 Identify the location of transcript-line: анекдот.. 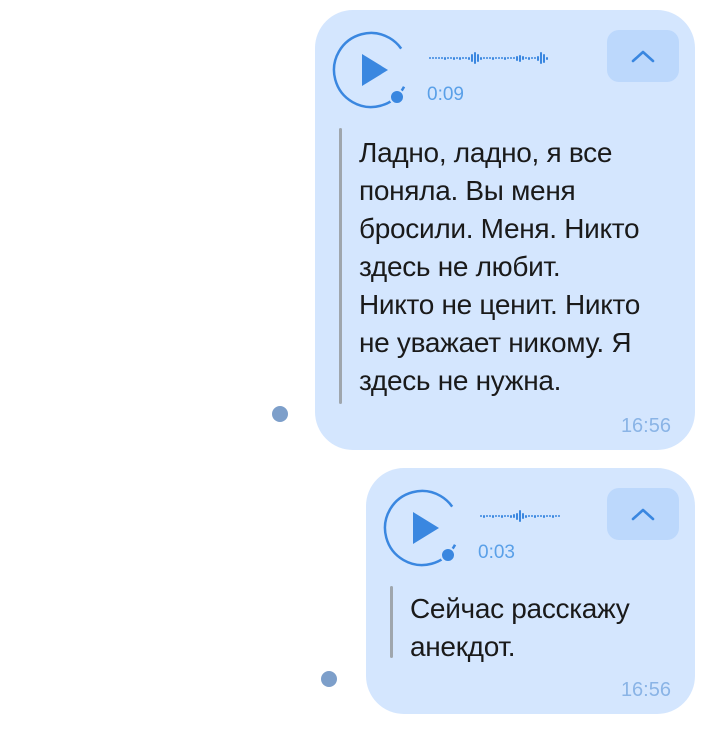
(463, 646).